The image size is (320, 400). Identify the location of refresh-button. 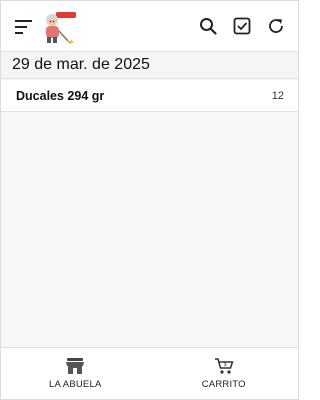
(276, 26).